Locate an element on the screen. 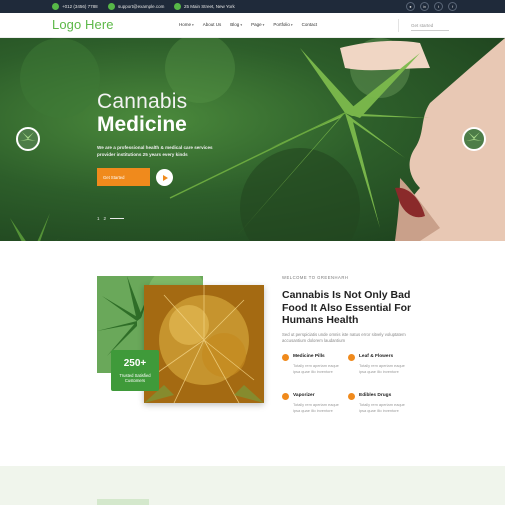  linkedin-icon: in is located at coordinates (424, 6).